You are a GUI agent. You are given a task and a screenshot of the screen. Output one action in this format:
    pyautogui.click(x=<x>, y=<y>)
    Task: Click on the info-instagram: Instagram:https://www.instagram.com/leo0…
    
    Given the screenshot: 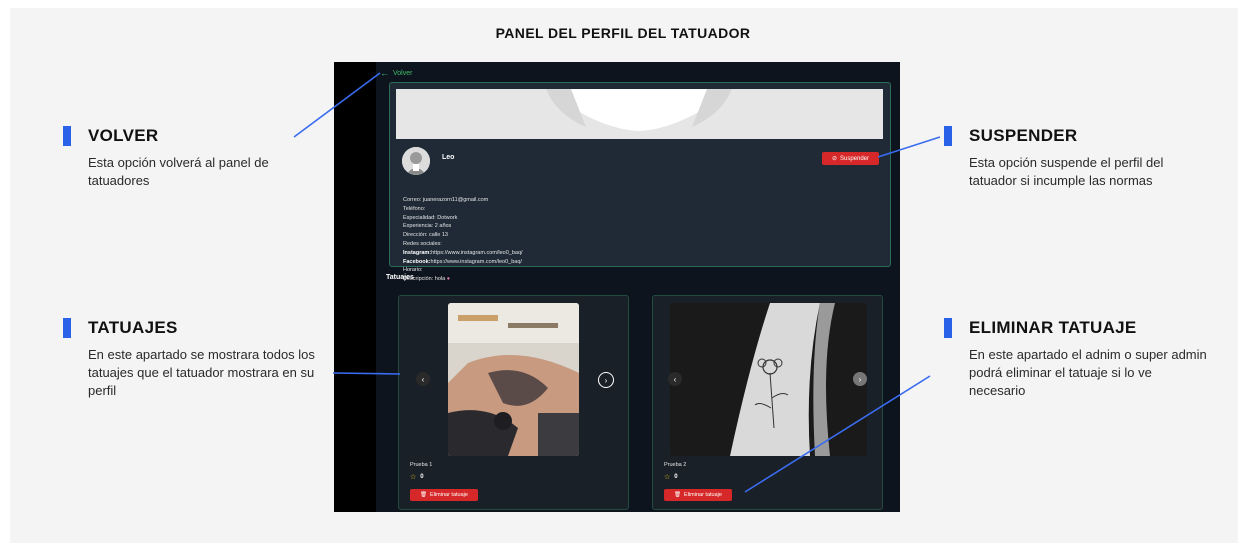 What is the action you would take?
    pyautogui.click(x=463, y=253)
    